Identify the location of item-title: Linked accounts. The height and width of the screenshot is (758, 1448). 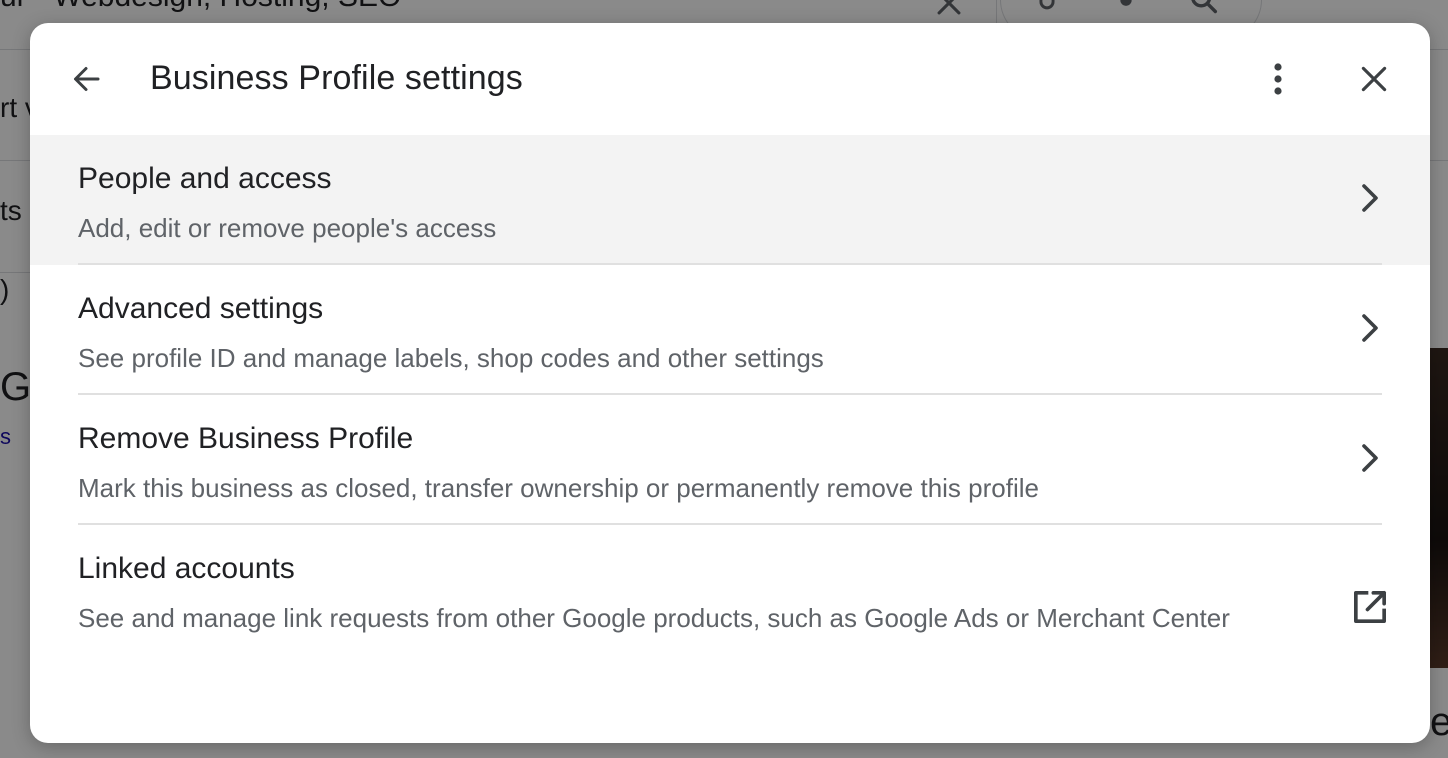
(186, 568).